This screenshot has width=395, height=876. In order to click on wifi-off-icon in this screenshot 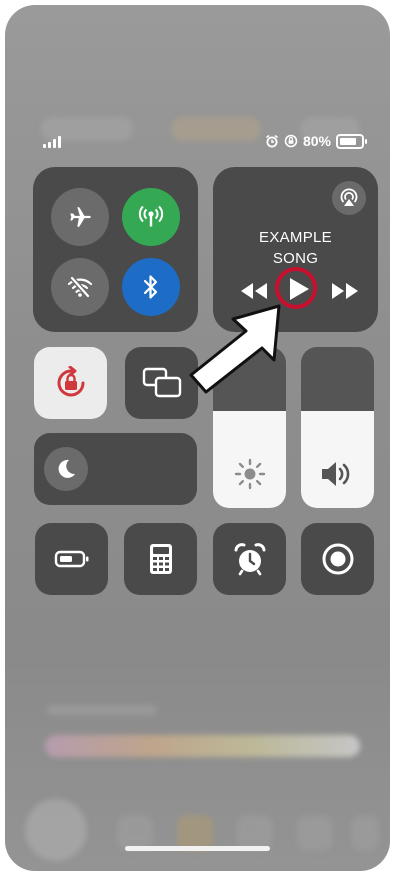, I will do `click(80, 287)`.